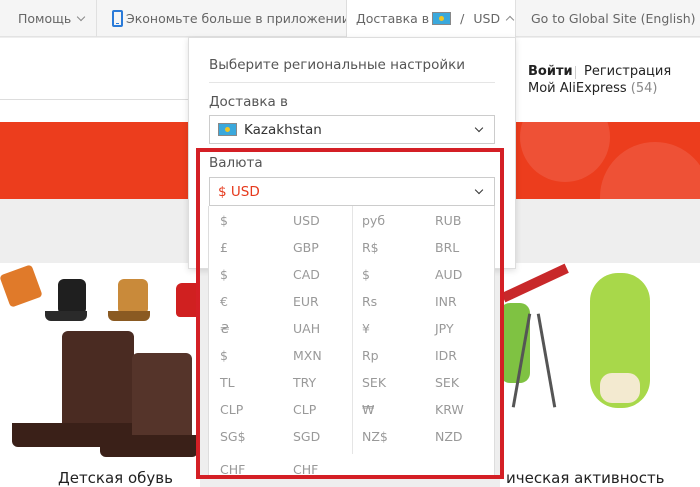 This screenshot has height=487, width=700. I want to click on currency-short: USD, so click(487, 18).